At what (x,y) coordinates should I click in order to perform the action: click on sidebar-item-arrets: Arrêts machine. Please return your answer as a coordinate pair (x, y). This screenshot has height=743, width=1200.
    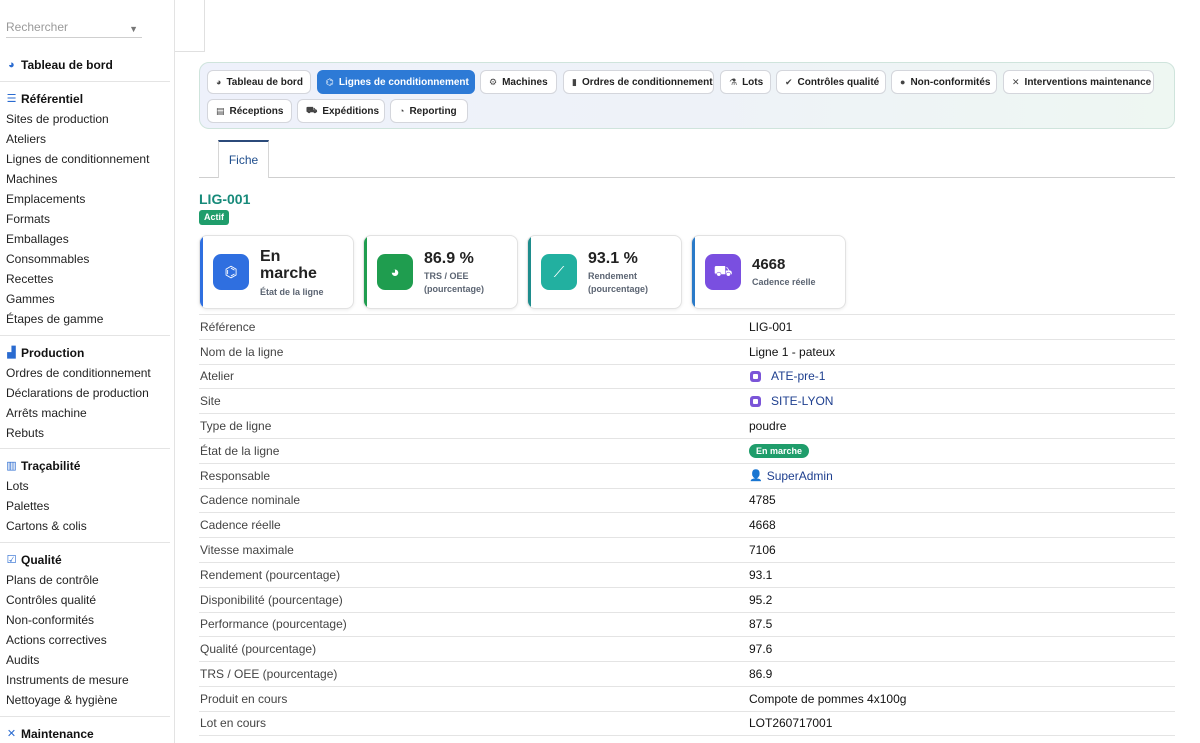
    Looking at the image, I should click on (85, 413).